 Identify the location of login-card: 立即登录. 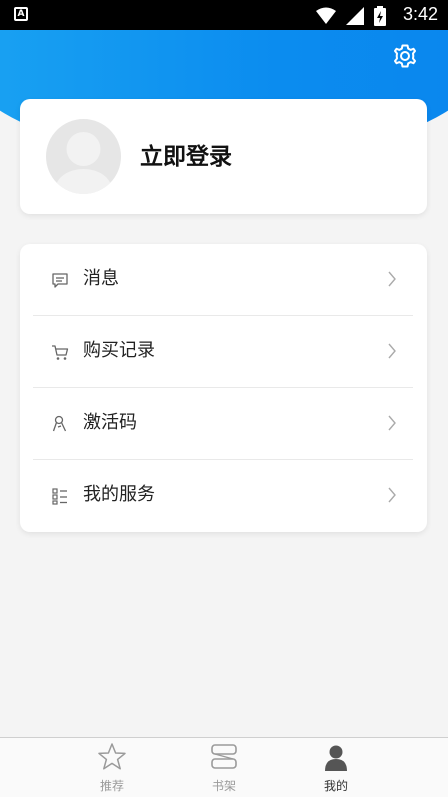
(223, 156).